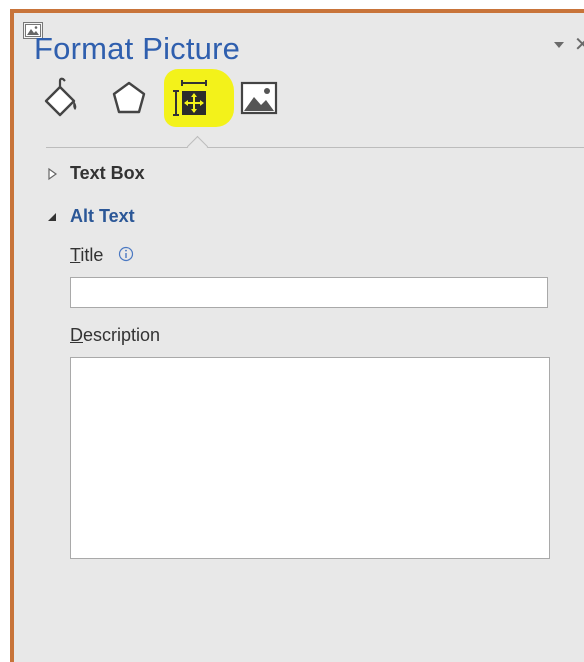 This screenshot has height=662, width=584. I want to click on caret-down-icon, so click(53, 217).